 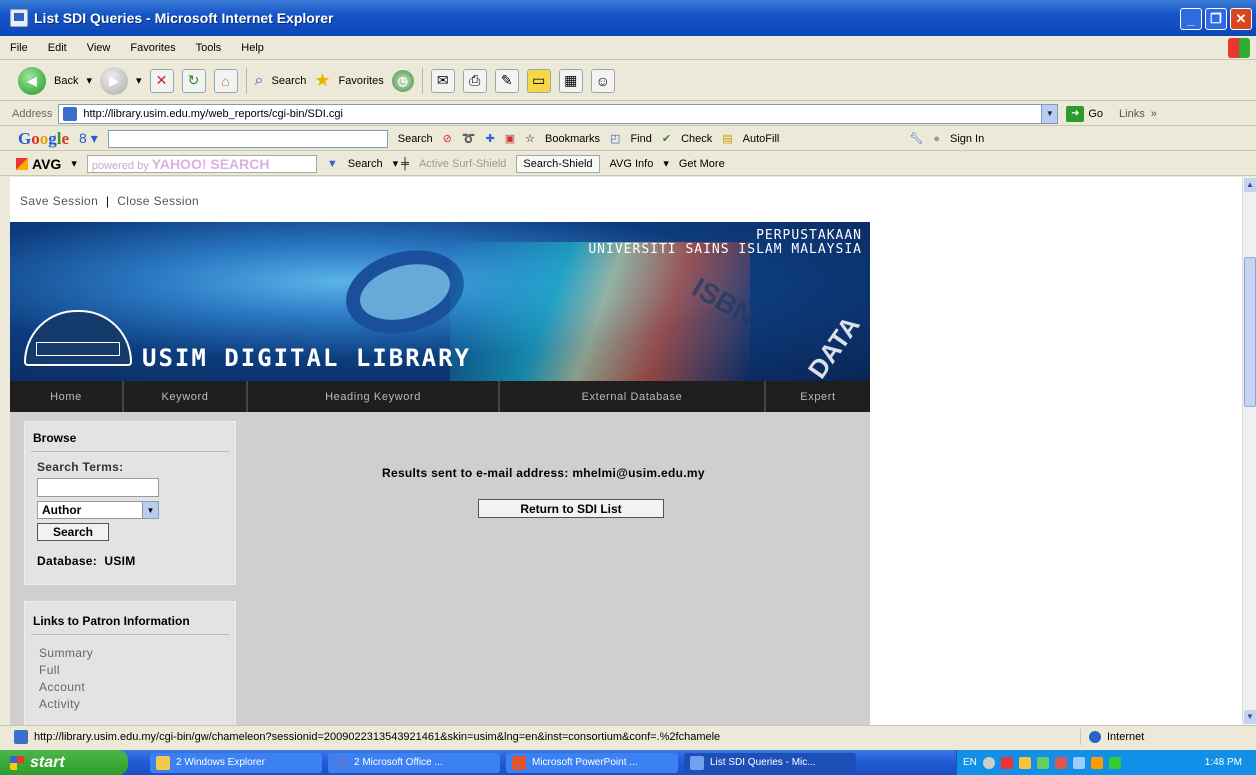 I want to click on nav-heading-keyword: Heading Keyword, so click(x=374, y=396).